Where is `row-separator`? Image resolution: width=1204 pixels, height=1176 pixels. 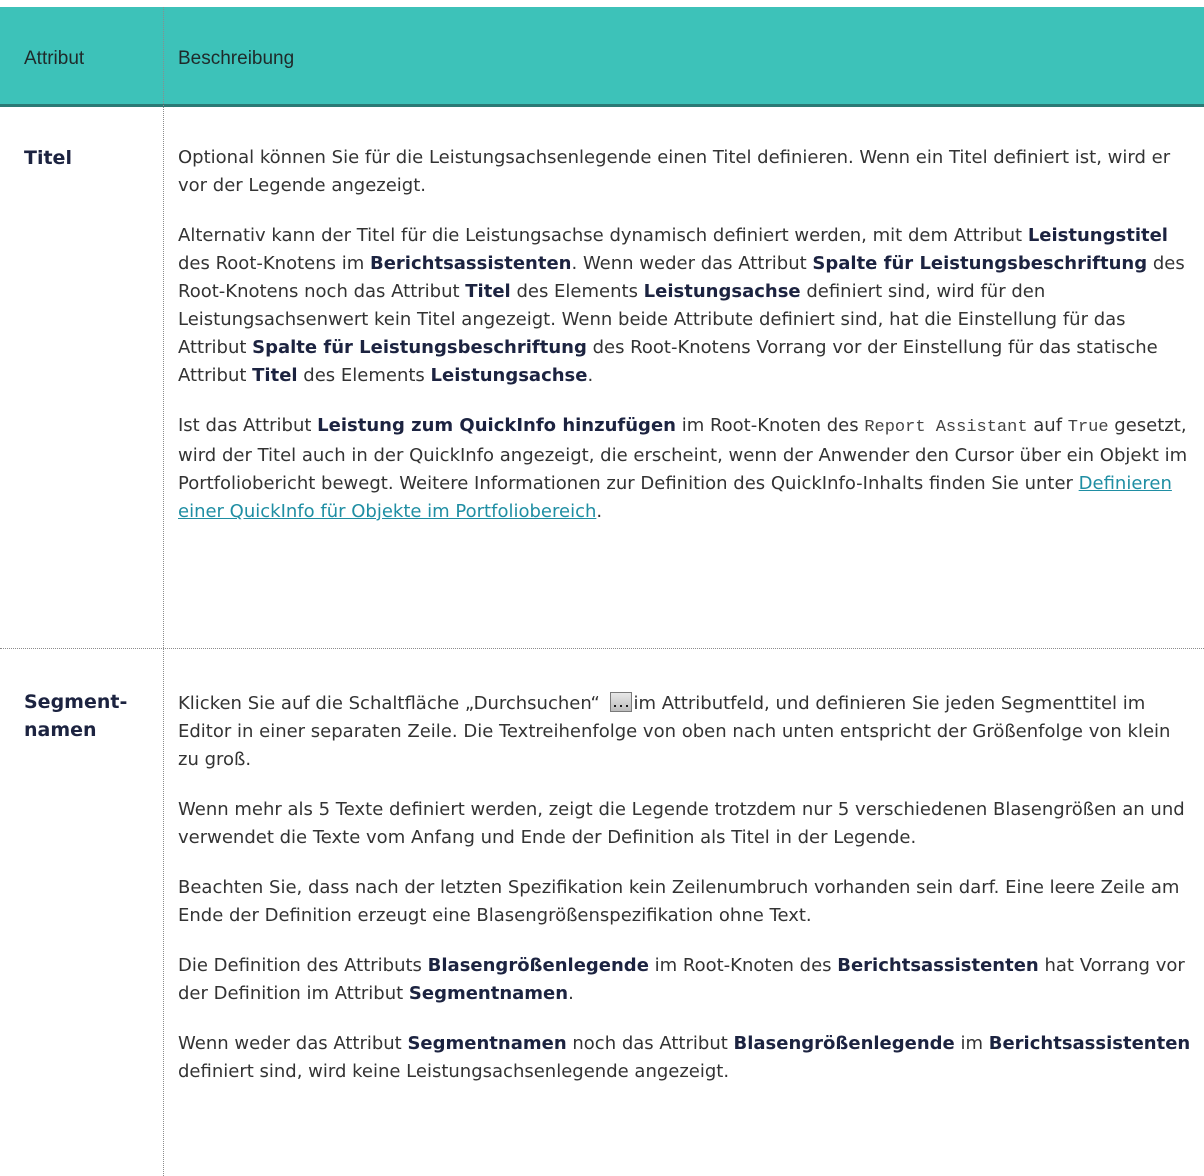
row-separator is located at coordinates (602, 648).